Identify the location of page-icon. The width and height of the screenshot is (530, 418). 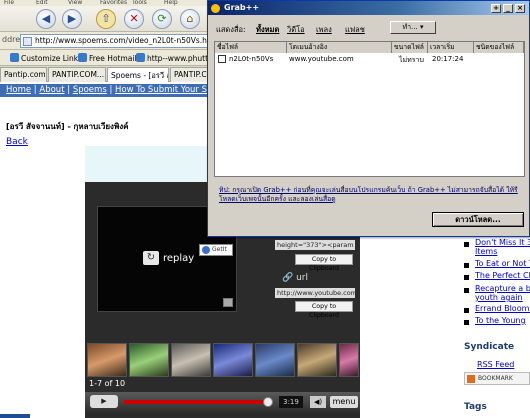
(27, 41).